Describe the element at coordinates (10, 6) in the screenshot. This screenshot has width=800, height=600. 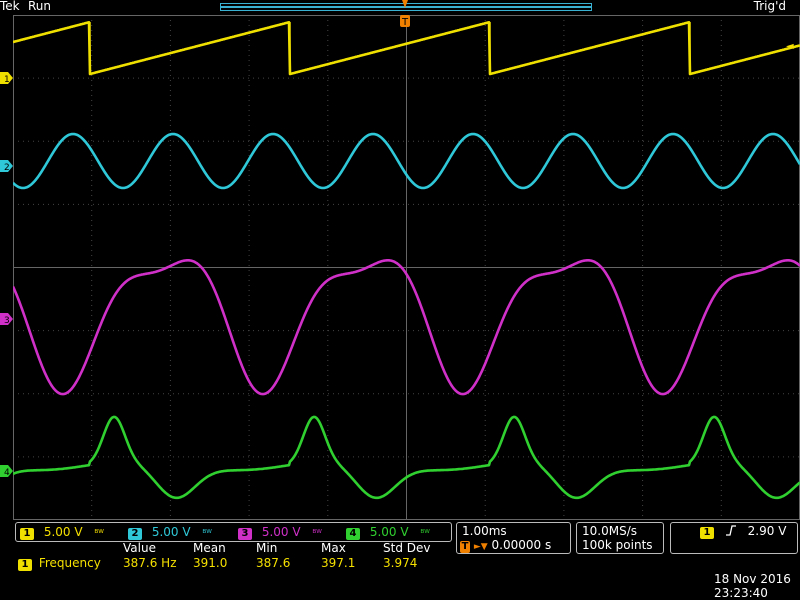
I see `brand-logo: Tek` at that location.